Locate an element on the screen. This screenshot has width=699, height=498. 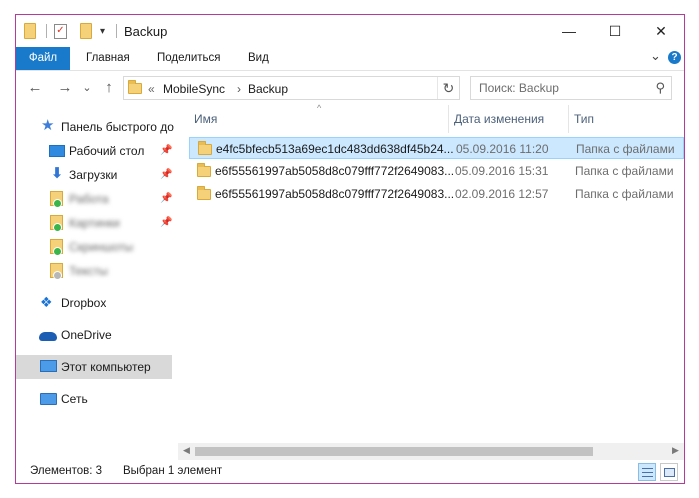
file-date: 05.09.2016 15:31 is located at coordinates (502, 171).